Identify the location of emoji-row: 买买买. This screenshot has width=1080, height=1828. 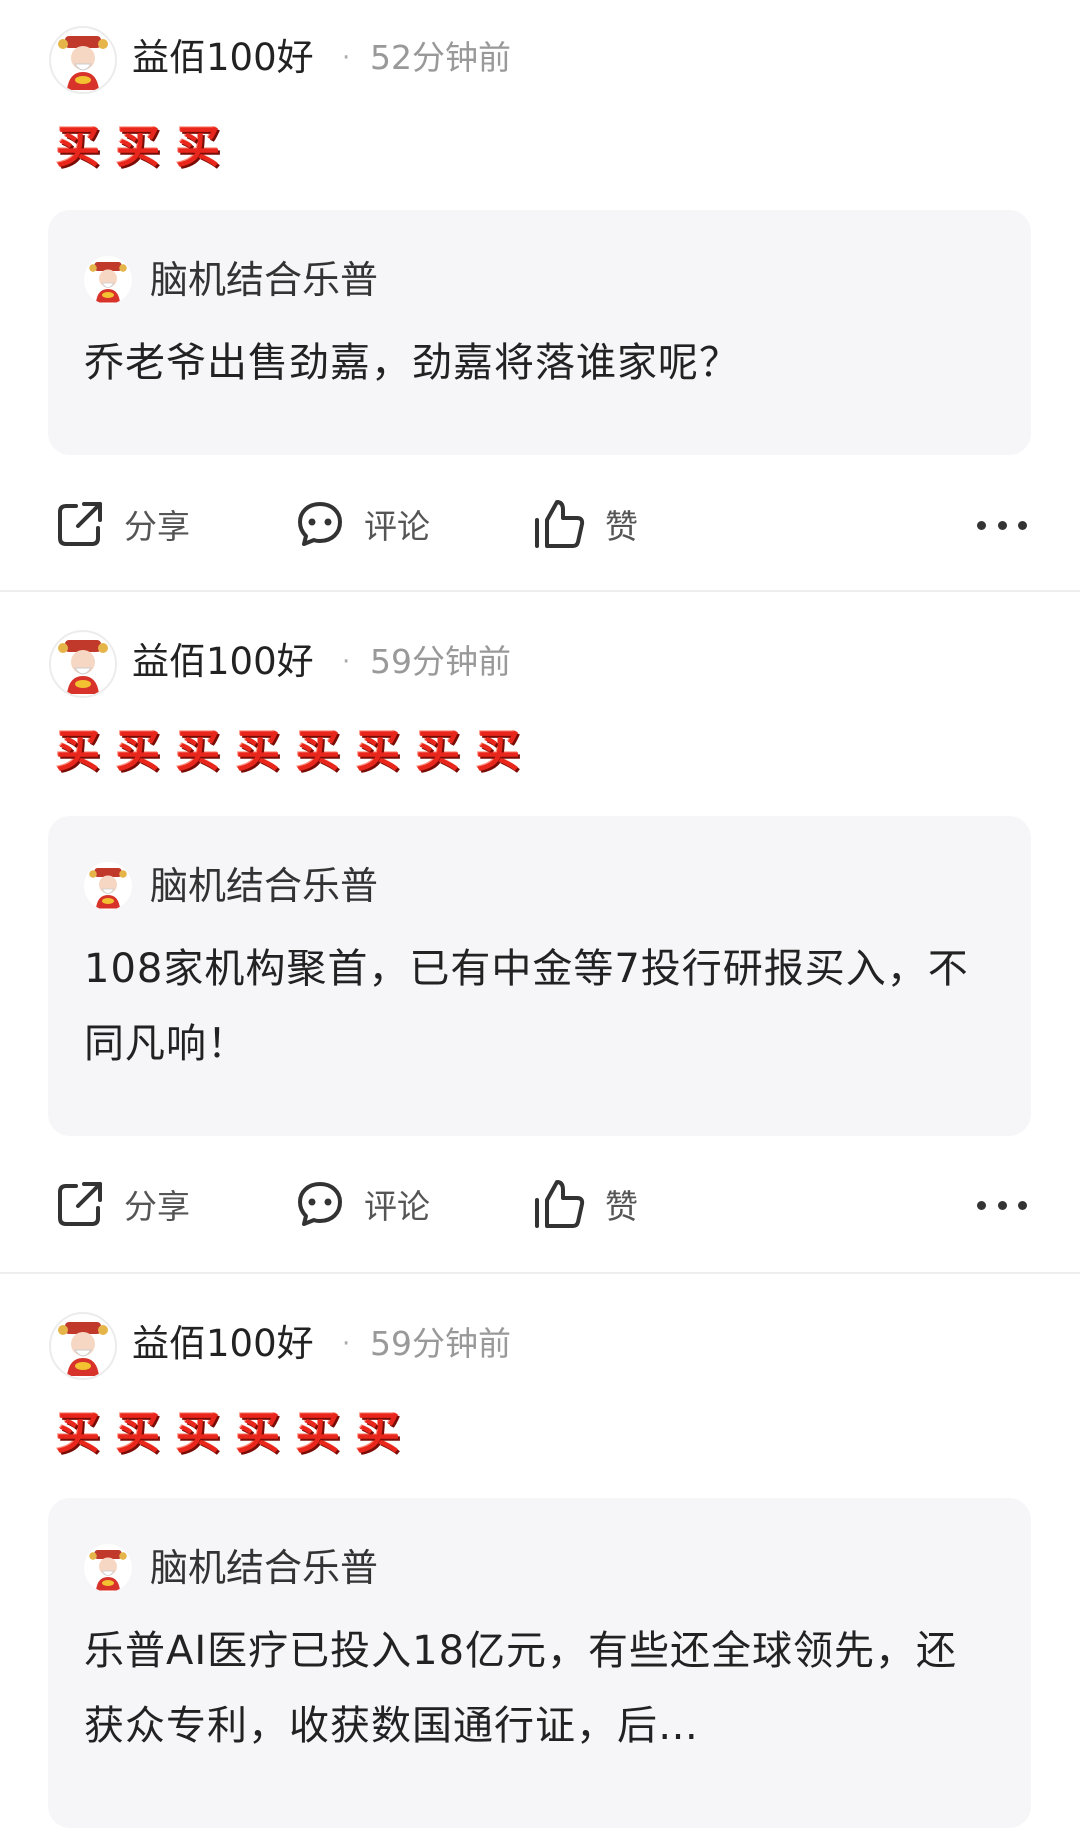
(138, 150).